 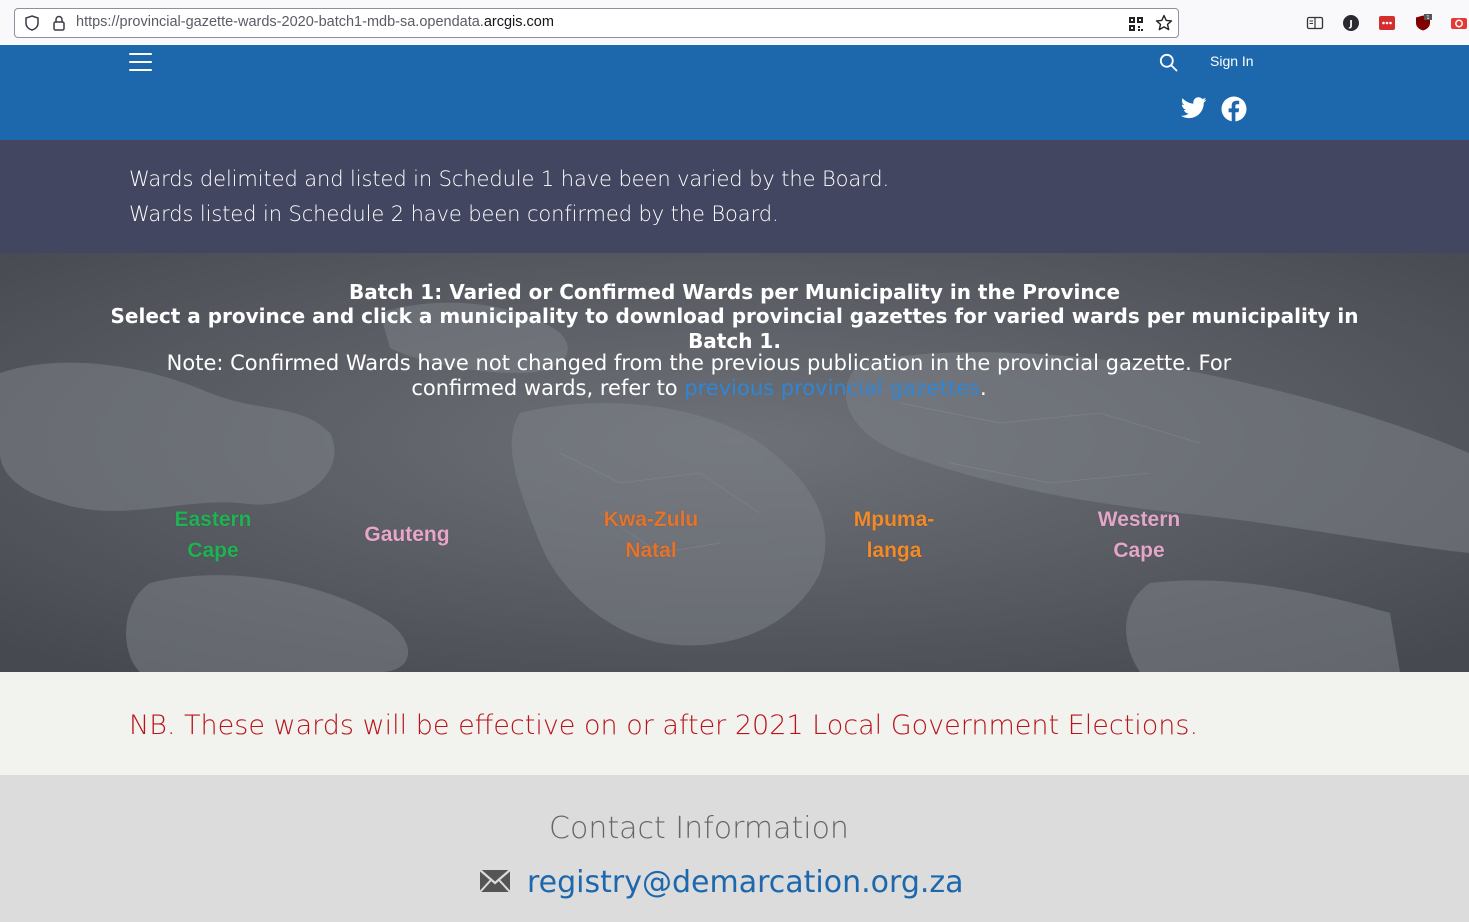 I want to click on province-label: Eastern, so click(x=213, y=519).